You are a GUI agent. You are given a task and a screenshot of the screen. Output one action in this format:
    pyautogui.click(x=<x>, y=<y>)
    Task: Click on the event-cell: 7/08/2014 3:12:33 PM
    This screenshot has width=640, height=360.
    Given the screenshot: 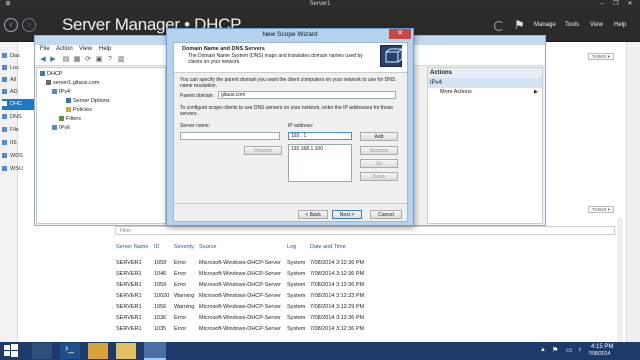 What is the action you would take?
    pyautogui.click(x=337, y=296)
    